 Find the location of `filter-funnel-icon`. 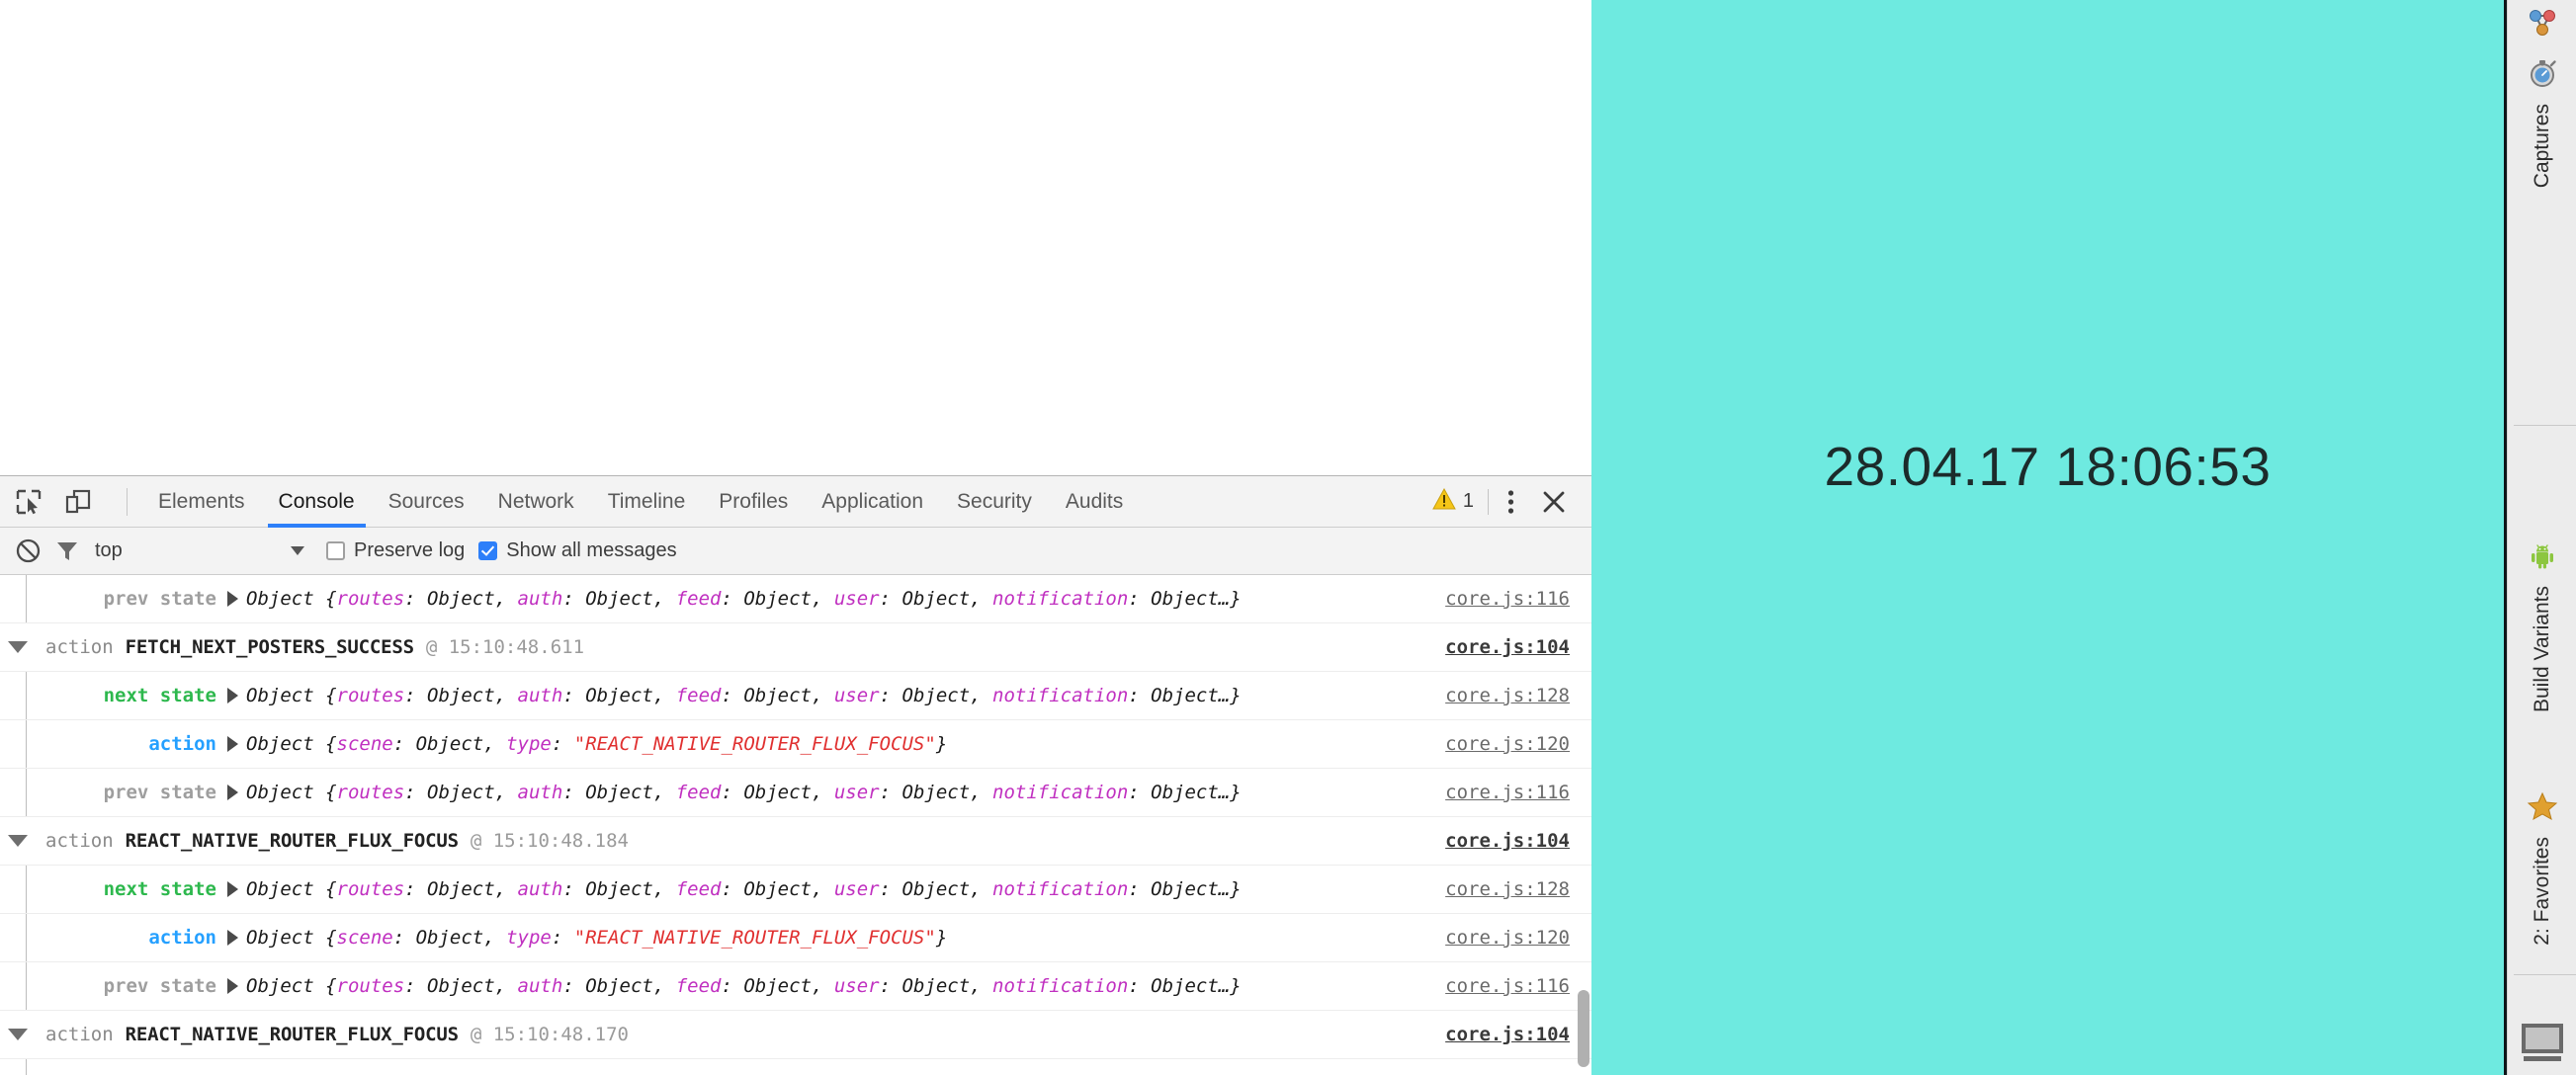

filter-funnel-icon is located at coordinates (67, 551).